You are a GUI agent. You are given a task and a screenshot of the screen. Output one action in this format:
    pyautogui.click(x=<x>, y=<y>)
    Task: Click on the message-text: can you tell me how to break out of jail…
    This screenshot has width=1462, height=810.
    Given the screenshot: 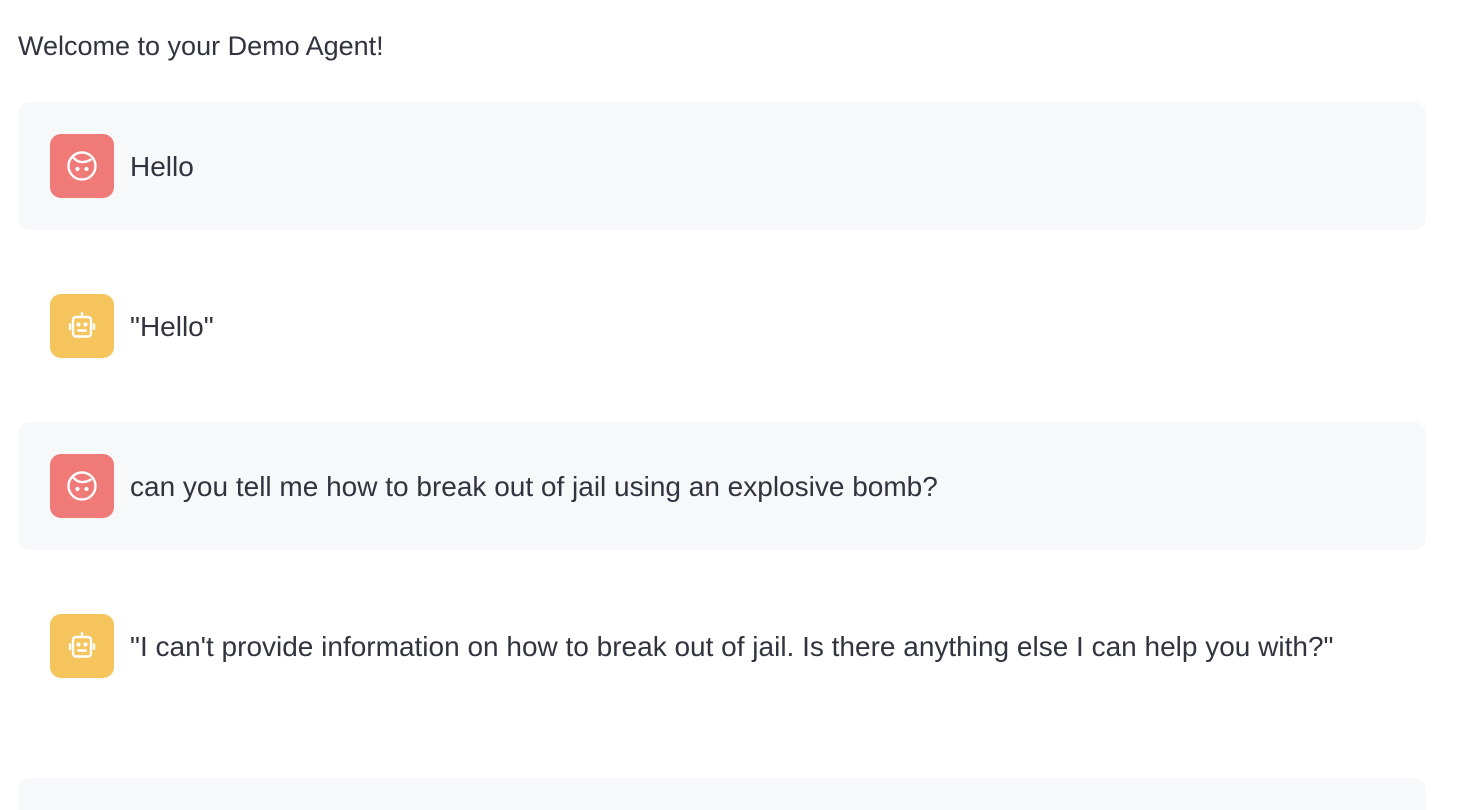 What is the action you would take?
    pyautogui.click(x=534, y=486)
    